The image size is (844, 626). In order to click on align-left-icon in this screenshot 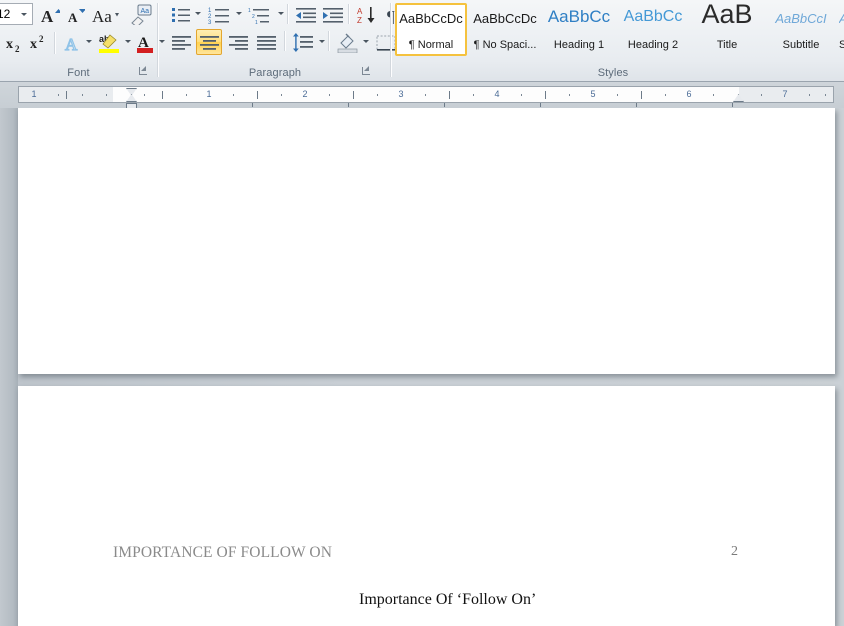, I will do `click(181, 43)`.